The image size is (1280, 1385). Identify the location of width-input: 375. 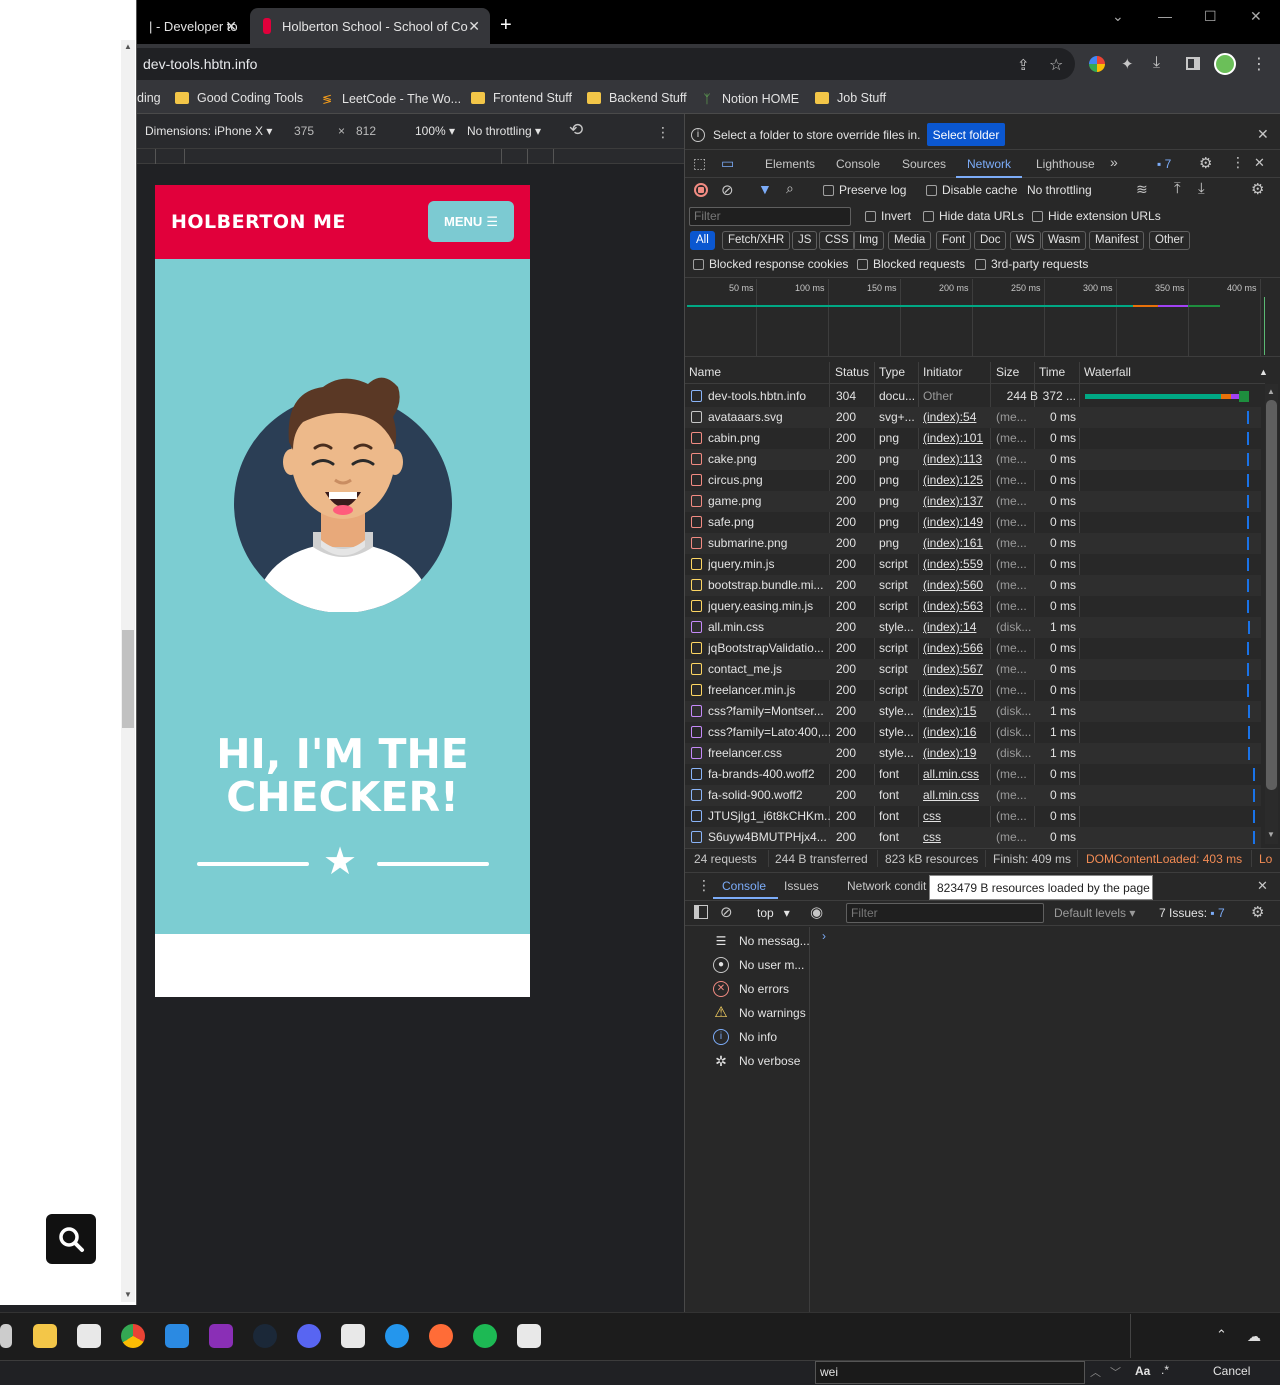
(304, 131).